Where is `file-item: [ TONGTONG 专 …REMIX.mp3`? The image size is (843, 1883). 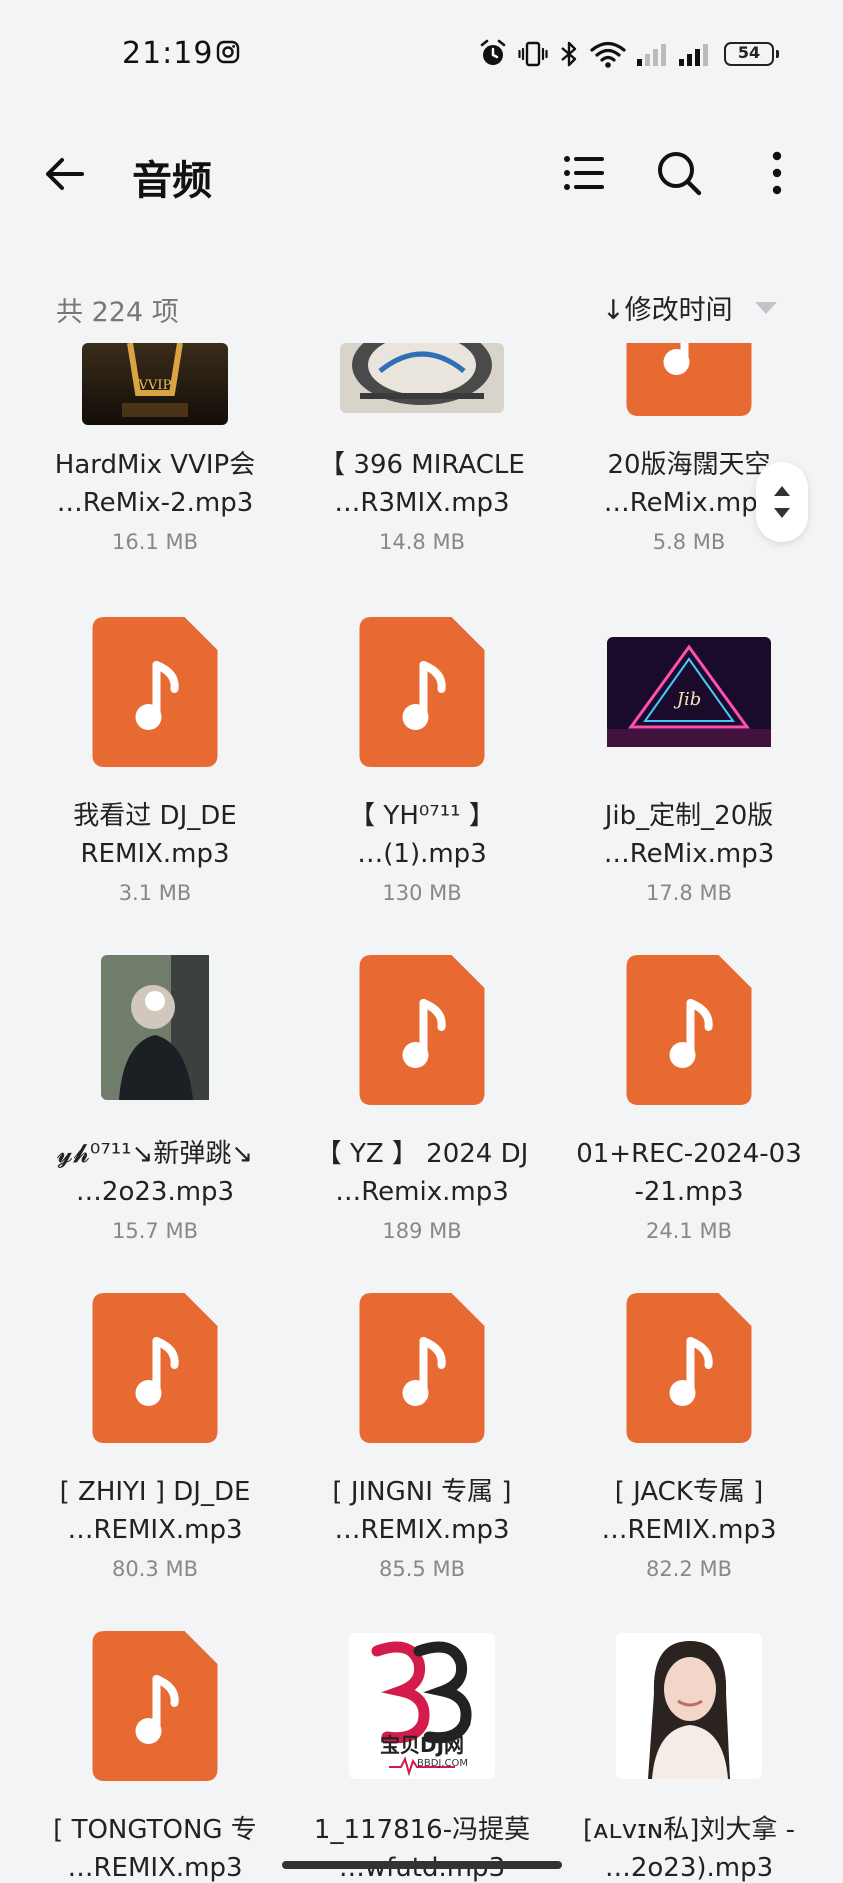 file-item: [ TONGTONG 专 …REMIX.mp3 is located at coordinates (155, 1757).